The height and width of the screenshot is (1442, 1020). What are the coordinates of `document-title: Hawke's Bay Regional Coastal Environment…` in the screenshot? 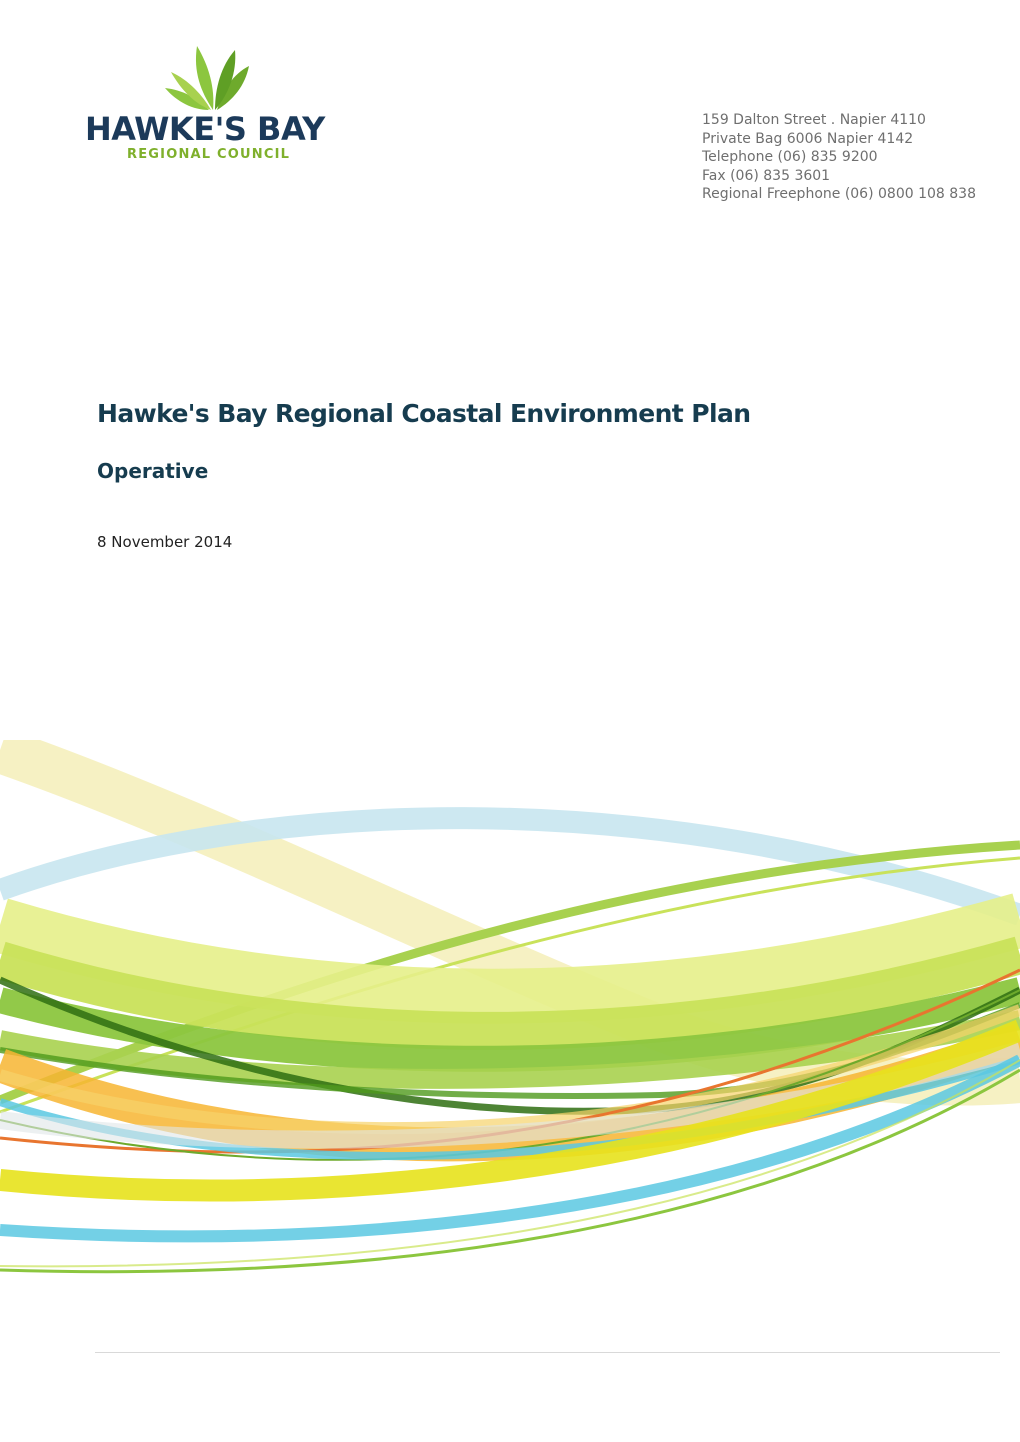 It's located at (424, 413).